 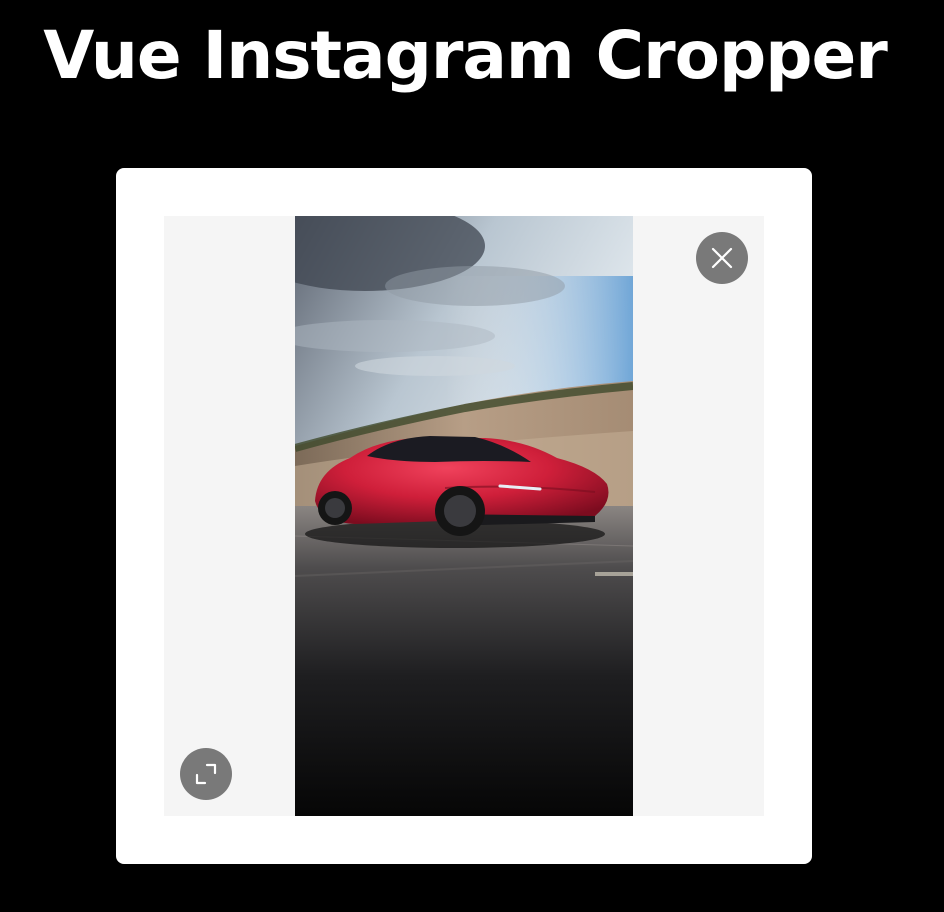 What do you see at coordinates (465, 55) in the screenshot?
I see `page-title: Vue Instagram Cropper` at bounding box center [465, 55].